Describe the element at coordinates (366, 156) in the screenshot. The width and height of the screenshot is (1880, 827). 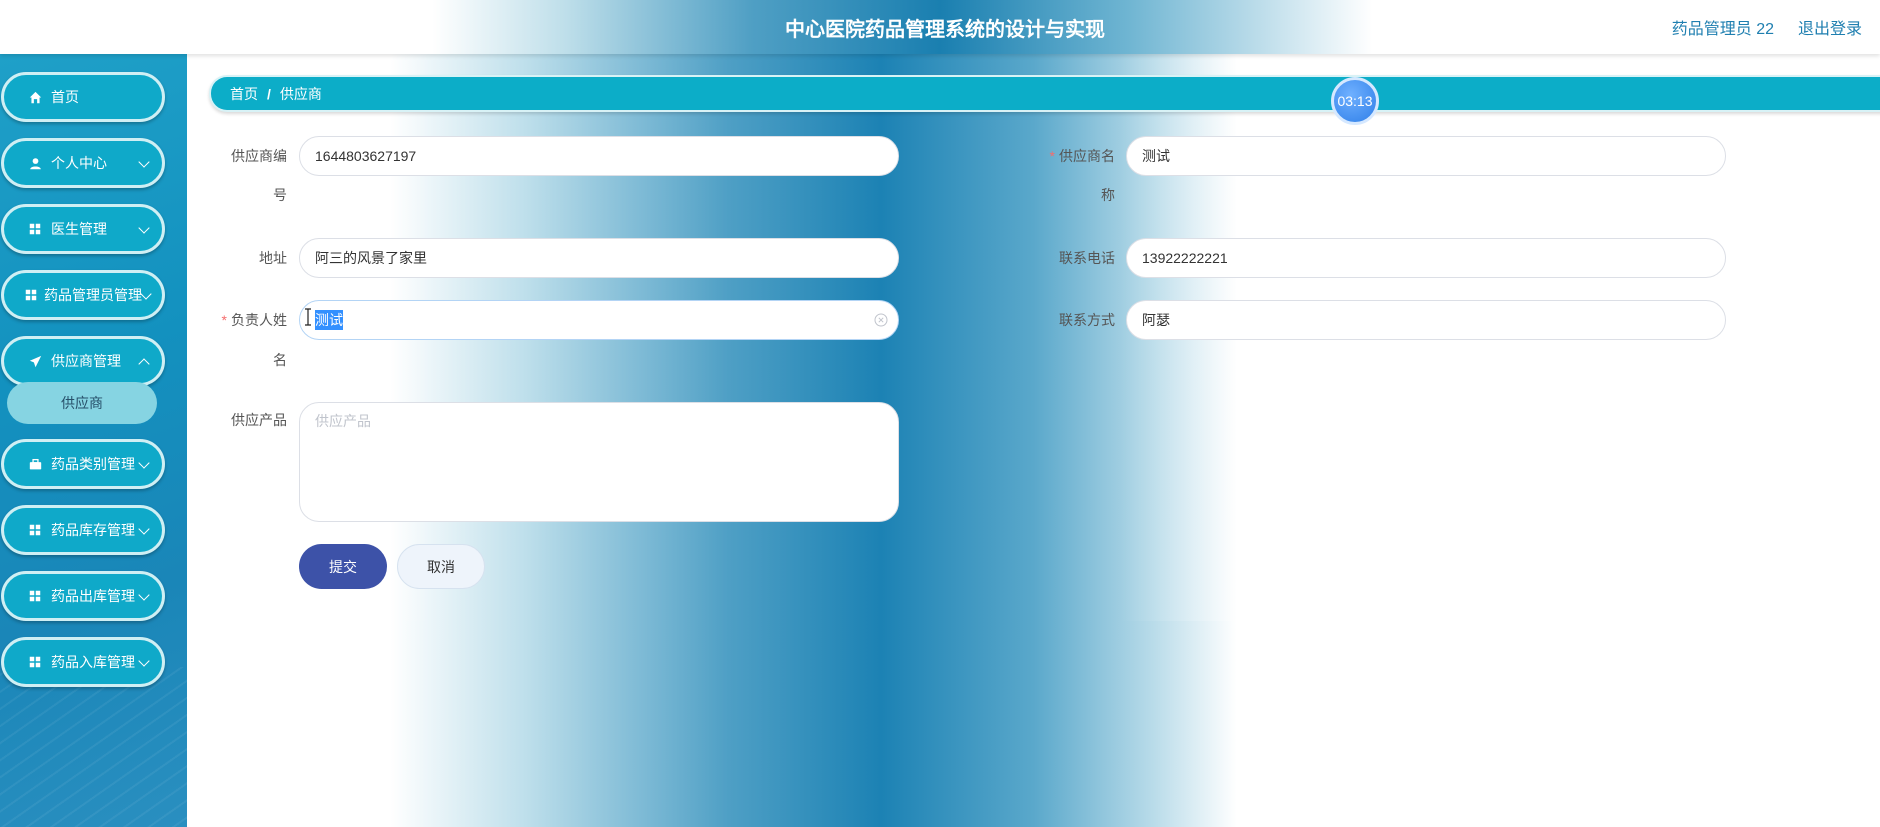
I see `field-value: 1644803627197` at that location.